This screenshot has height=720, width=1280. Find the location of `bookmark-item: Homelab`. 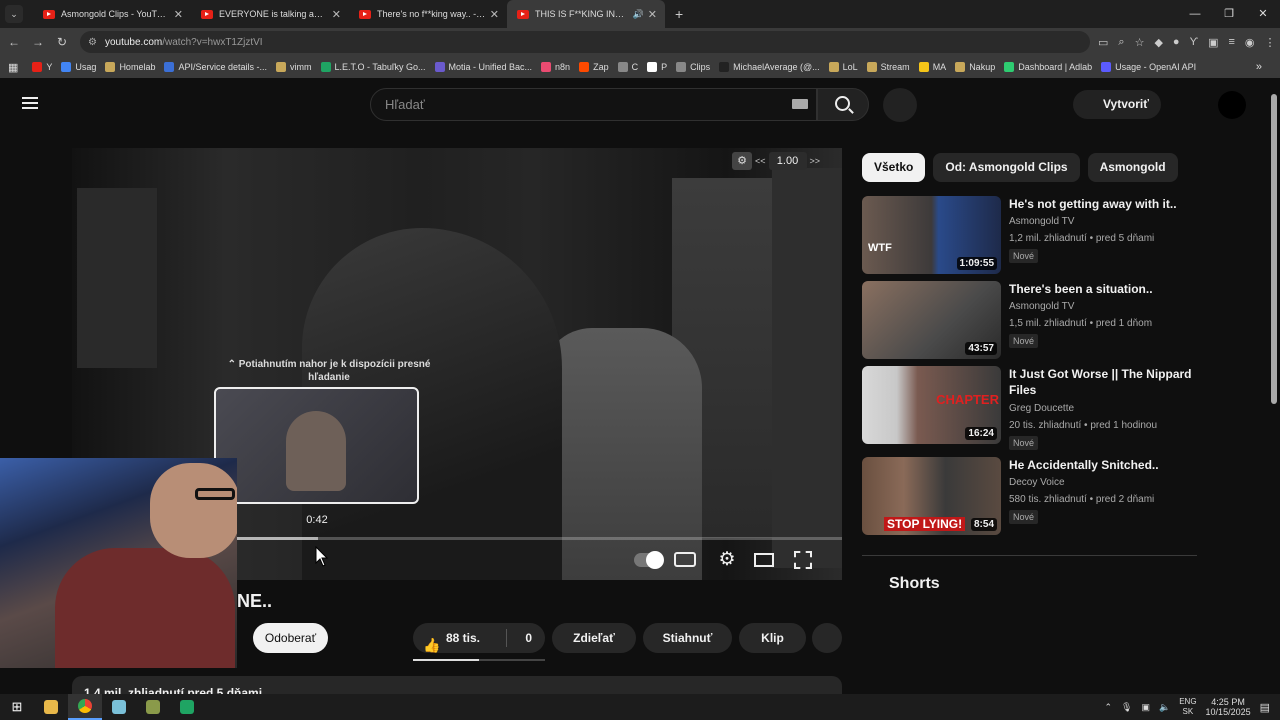

bookmark-item: Homelab is located at coordinates (130, 67).